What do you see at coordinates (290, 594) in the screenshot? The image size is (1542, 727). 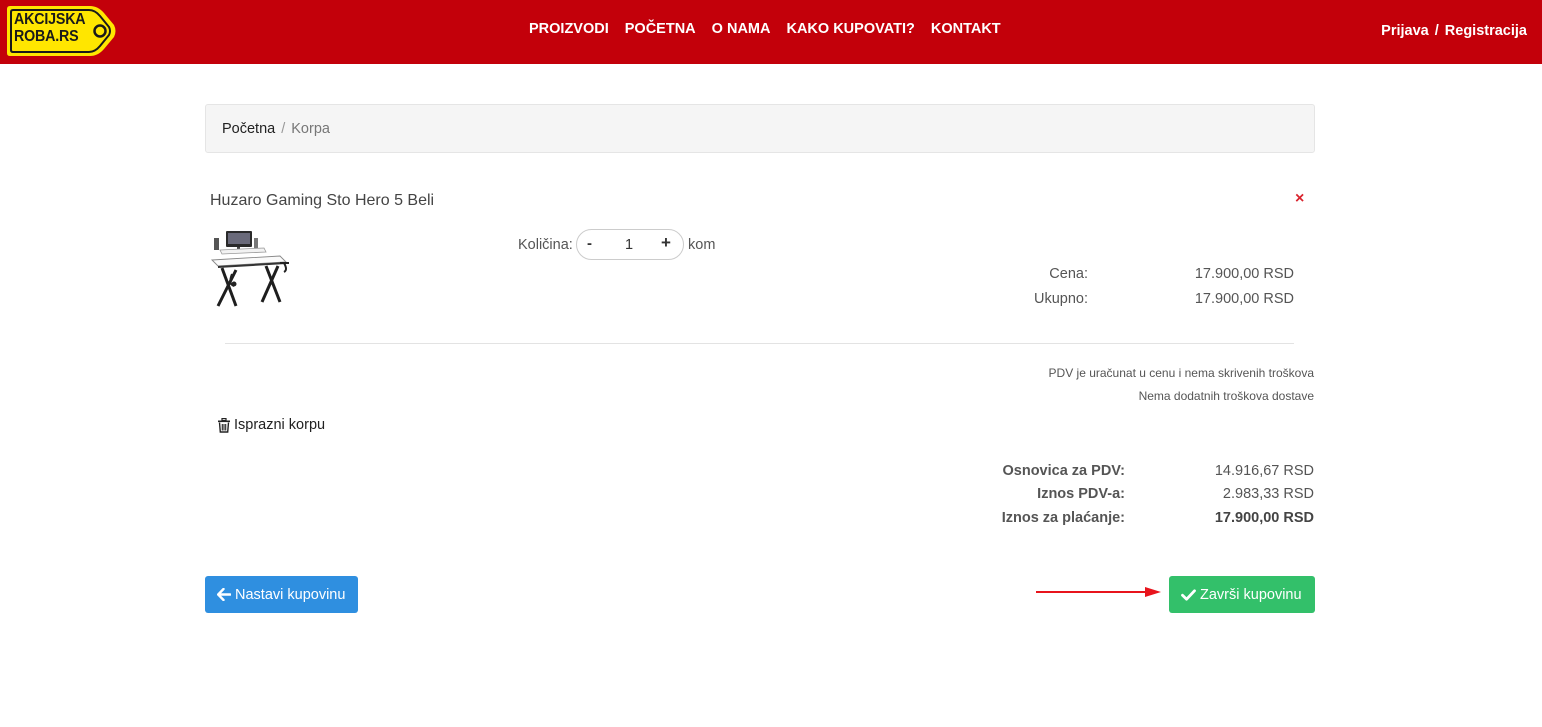 I see `continue-shopping-label: Nastavi kupovinu` at bounding box center [290, 594].